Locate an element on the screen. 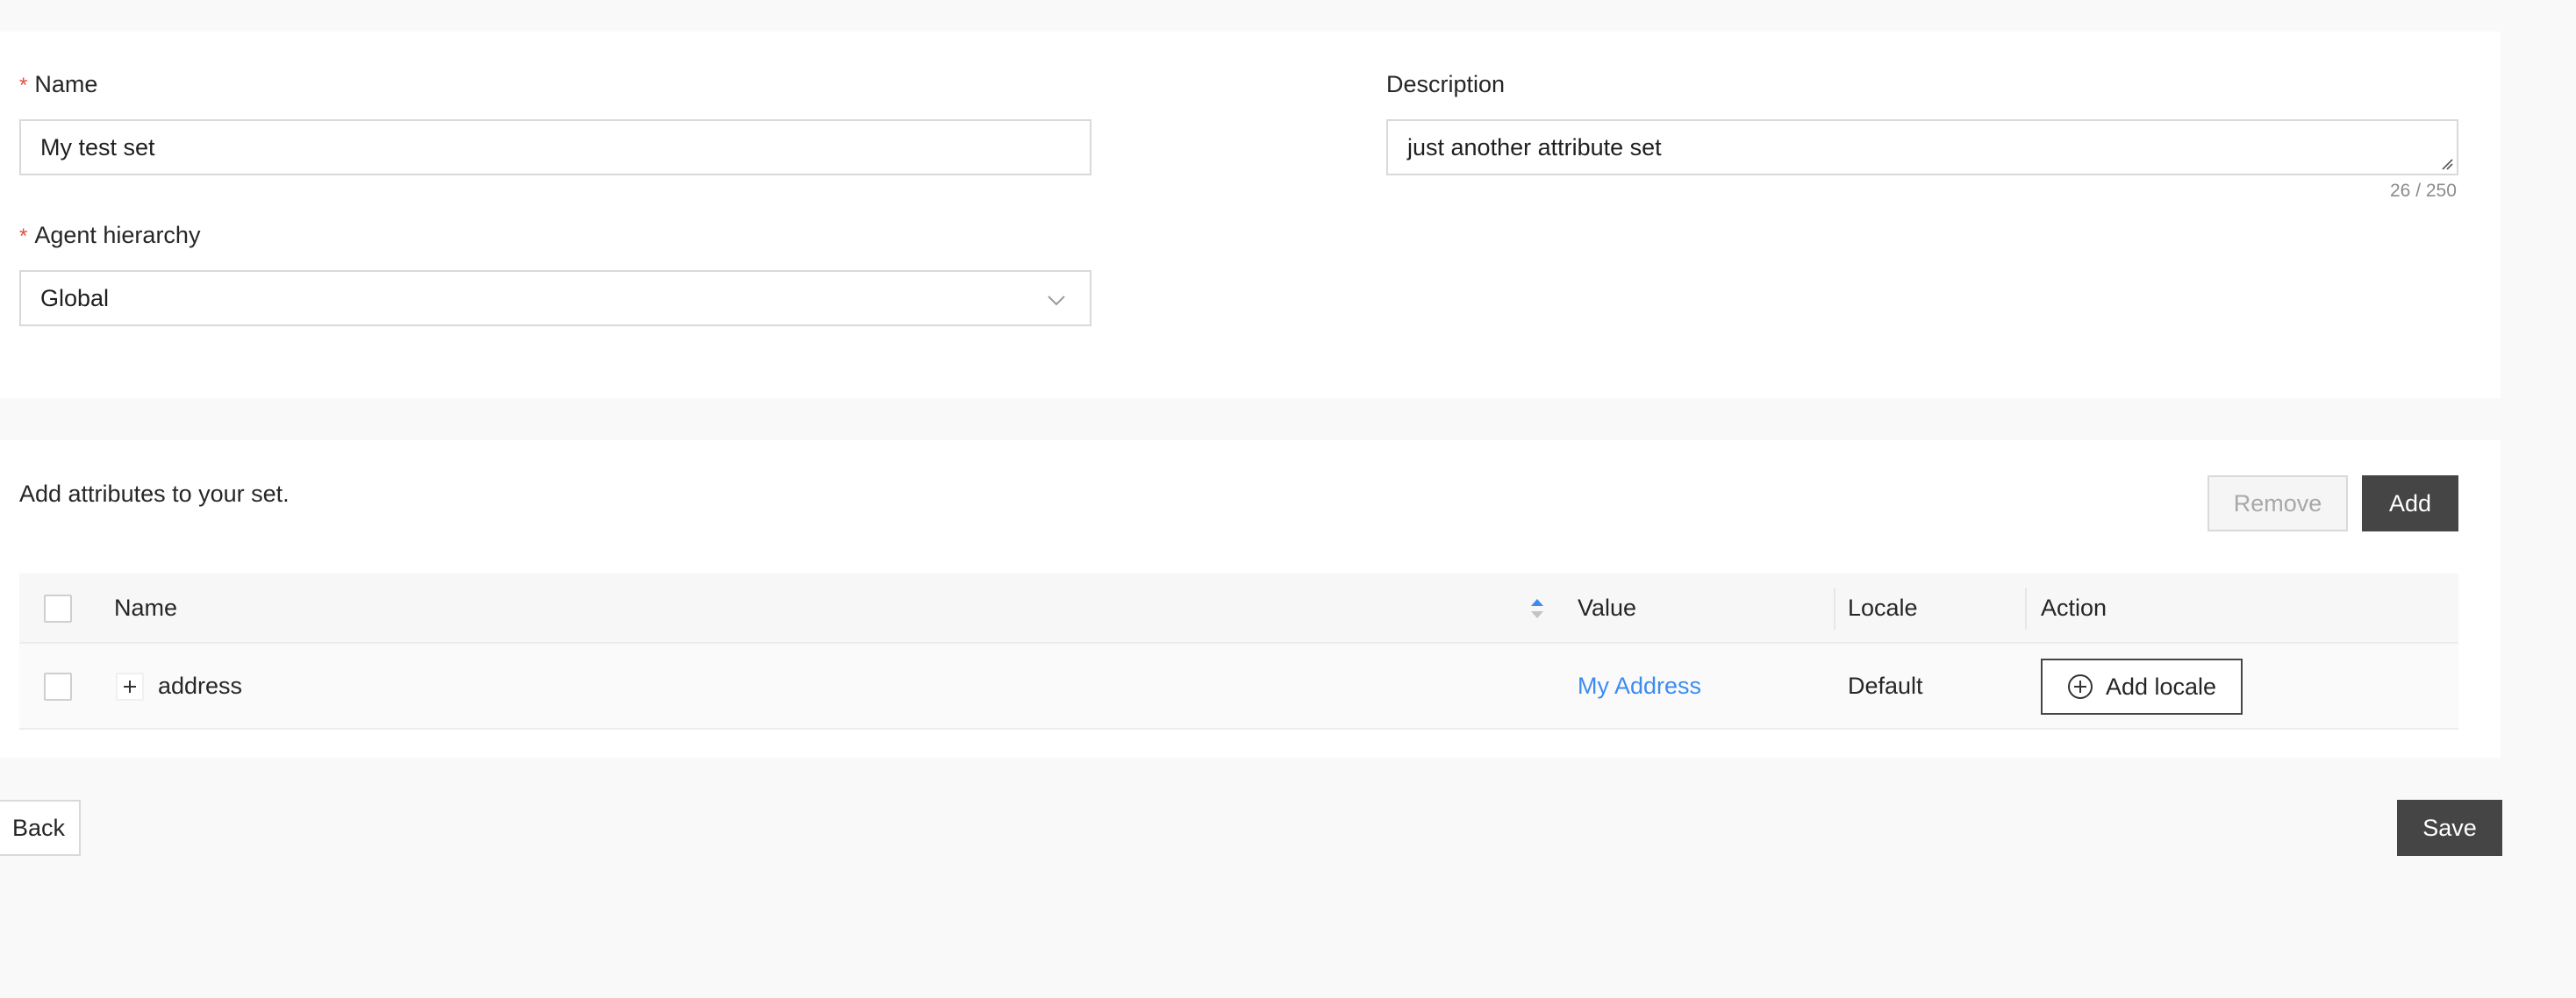 The width and height of the screenshot is (2576, 998). agent-hierarchy-label: * Agent hierarchy is located at coordinates (109, 235).